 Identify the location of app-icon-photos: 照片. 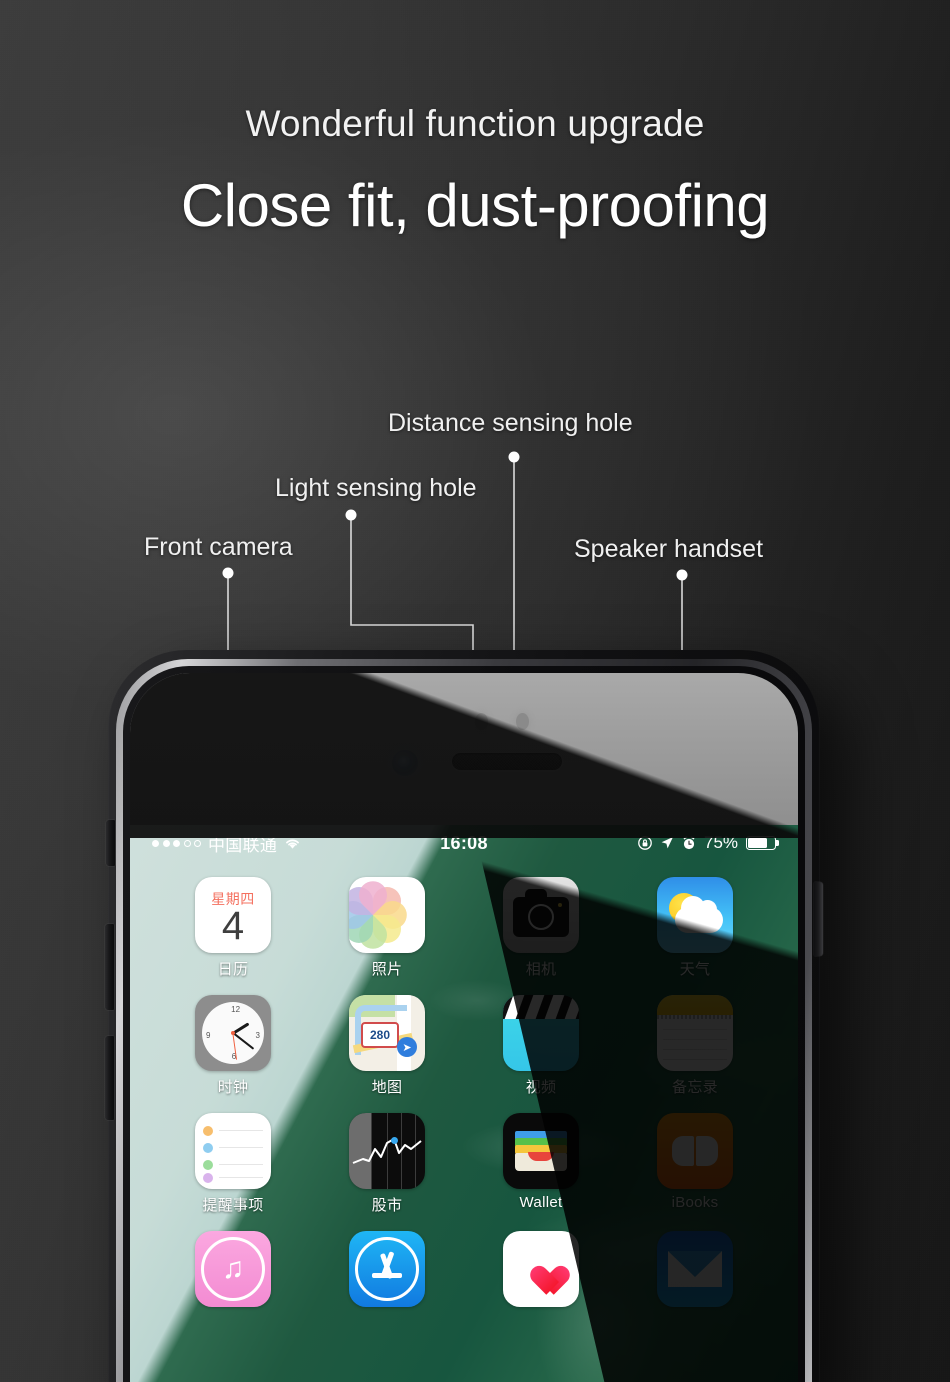
(387, 928).